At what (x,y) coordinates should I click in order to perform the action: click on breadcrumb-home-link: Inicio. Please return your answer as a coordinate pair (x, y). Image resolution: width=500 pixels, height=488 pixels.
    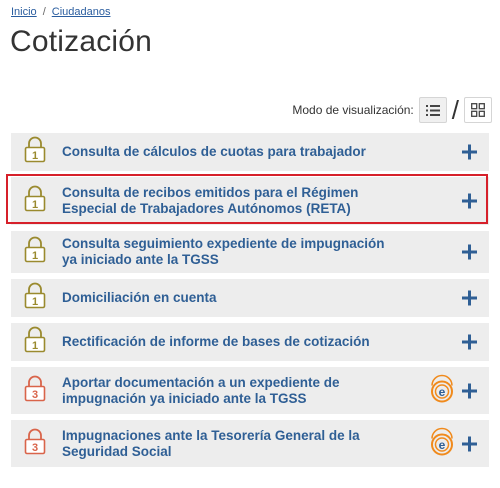
    Looking at the image, I should click on (24, 12).